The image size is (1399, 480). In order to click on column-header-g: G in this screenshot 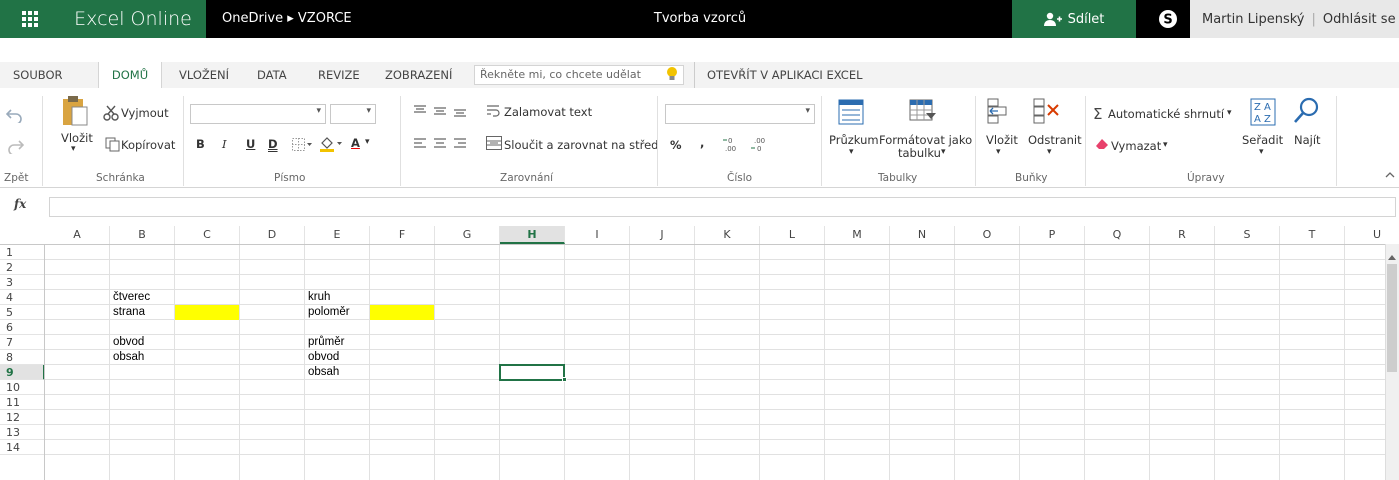, I will do `click(467, 235)`.